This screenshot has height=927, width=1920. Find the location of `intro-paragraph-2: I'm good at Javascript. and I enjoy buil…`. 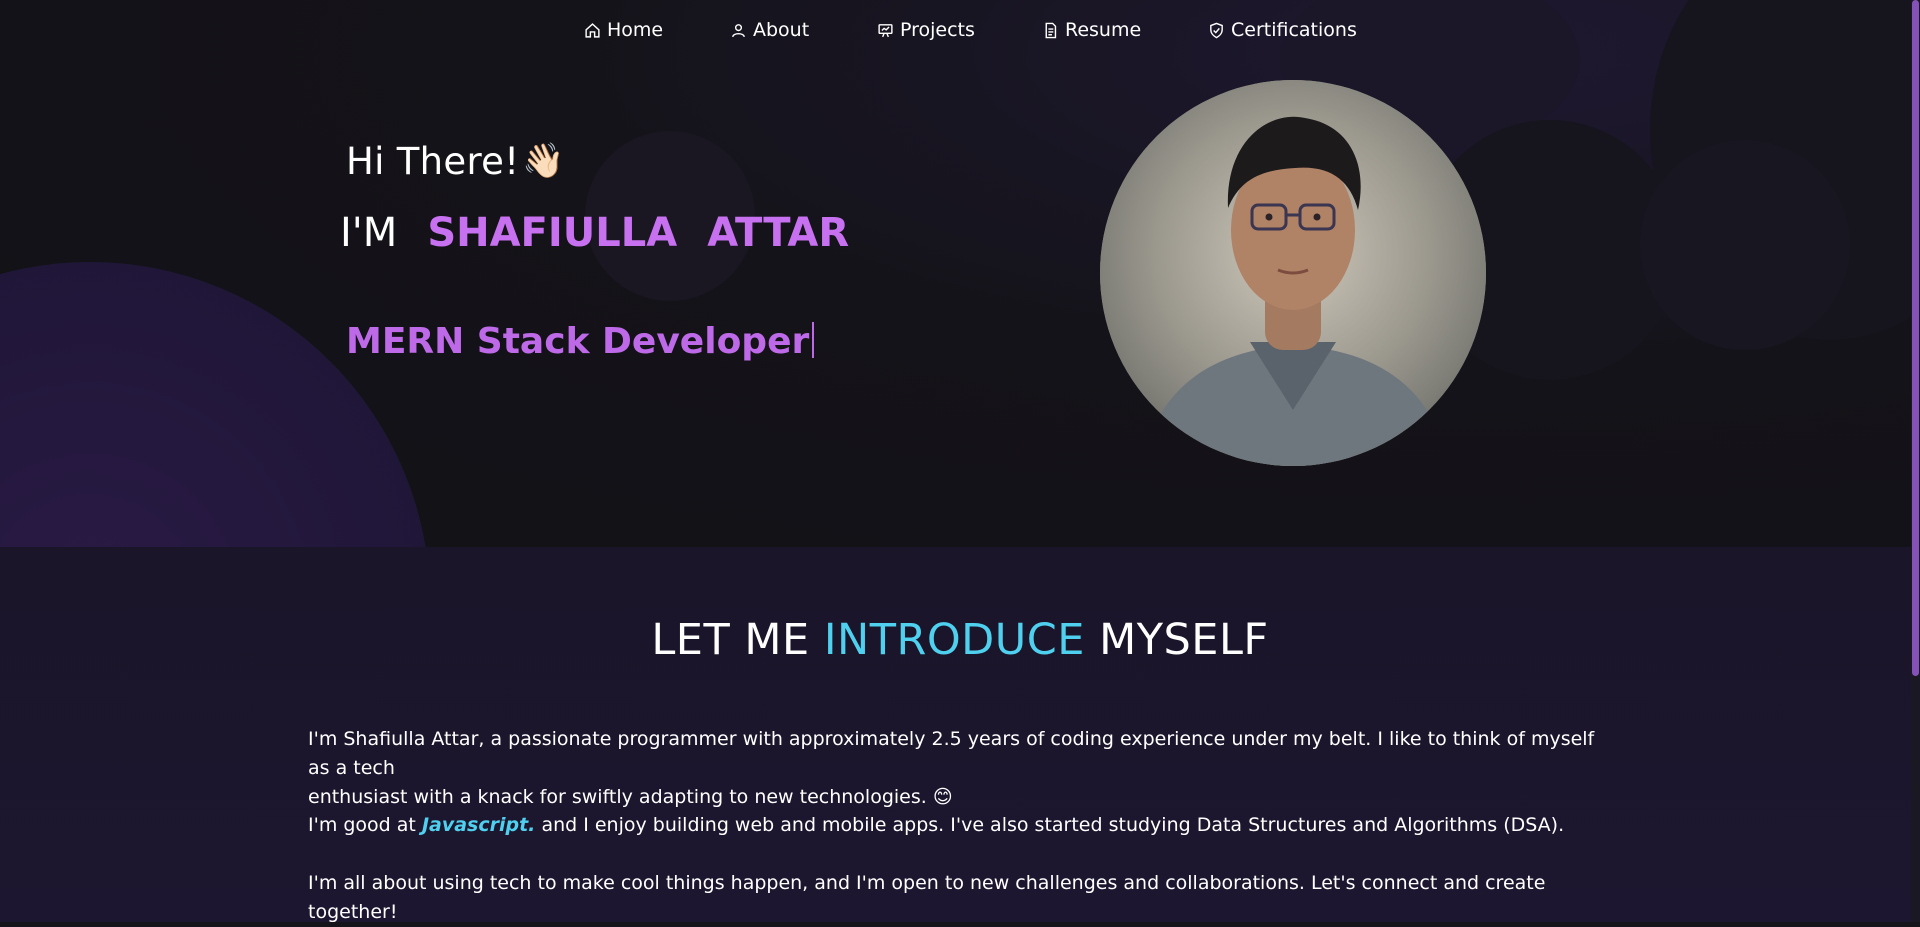

intro-paragraph-2: I'm good at Javascript. and I enjoy buil… is located at coordinates (958, 825).